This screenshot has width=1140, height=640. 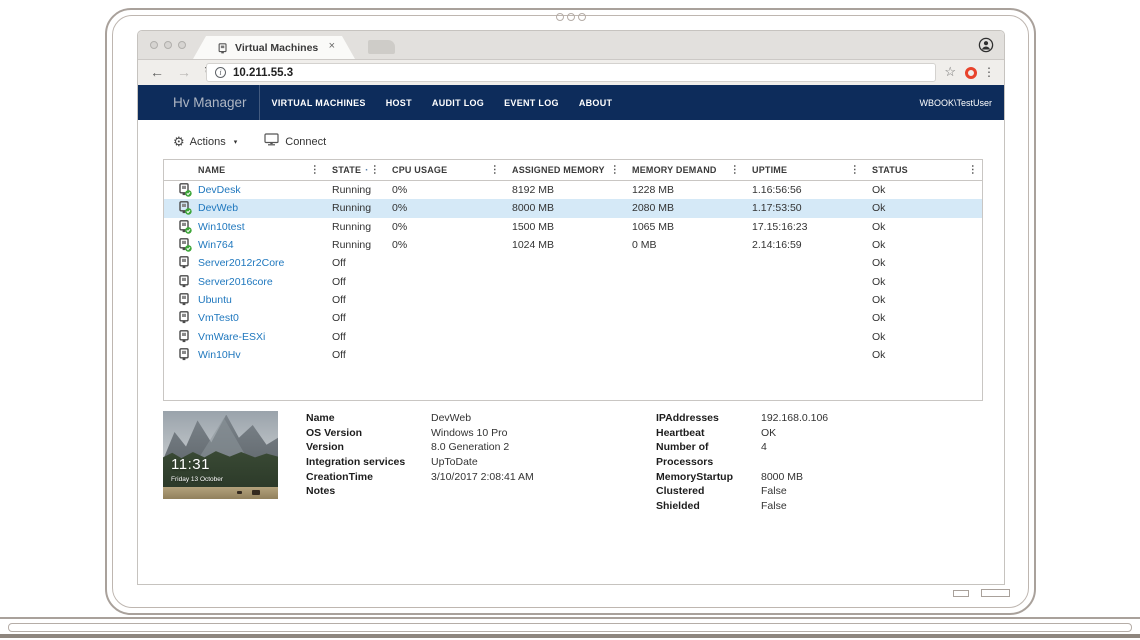 What do you see at coordinates (381, 47) in the screenshot?
I see `inactive-tab` at bounding box center [381, 47].